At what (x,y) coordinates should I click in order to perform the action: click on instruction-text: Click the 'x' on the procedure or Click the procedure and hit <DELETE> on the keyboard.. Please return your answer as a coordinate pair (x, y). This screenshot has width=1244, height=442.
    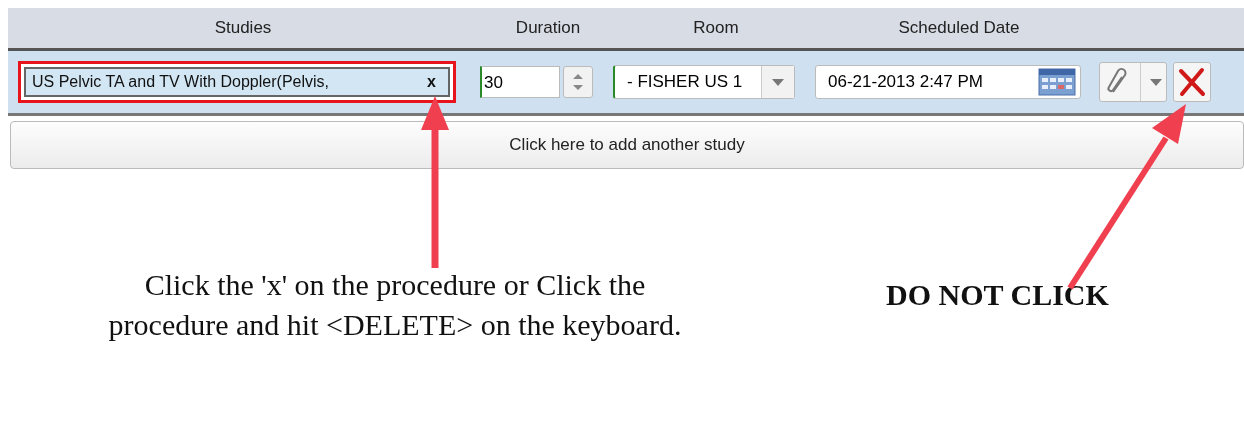
    Looking at the image, I should click on (395, 305).